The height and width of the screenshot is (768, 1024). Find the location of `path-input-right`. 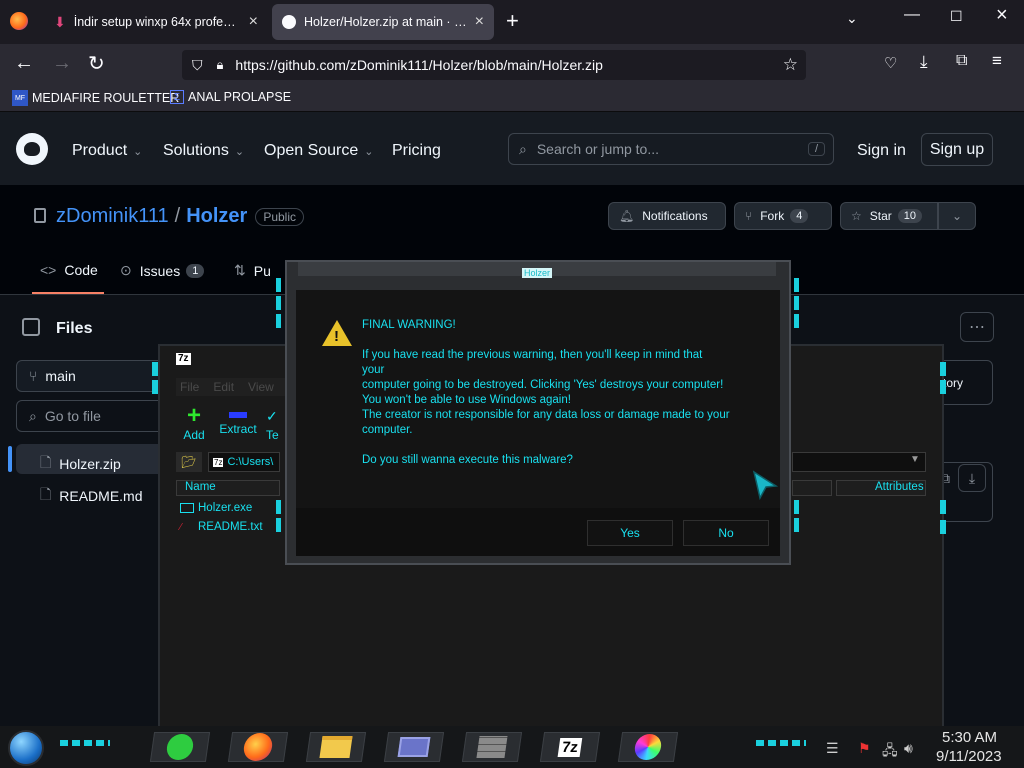

path-input-right is located at coordinates (859, 462).